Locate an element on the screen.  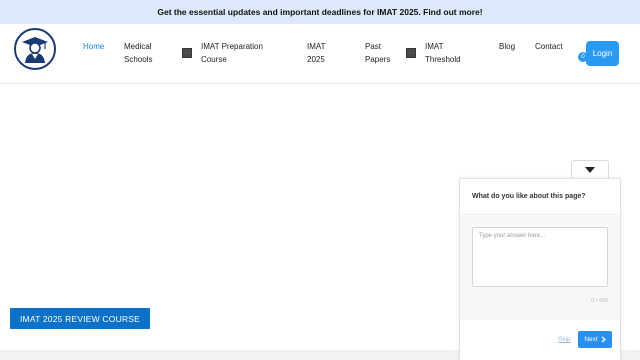
survey-footer: Skip Next is located at coordinates (540, 340).